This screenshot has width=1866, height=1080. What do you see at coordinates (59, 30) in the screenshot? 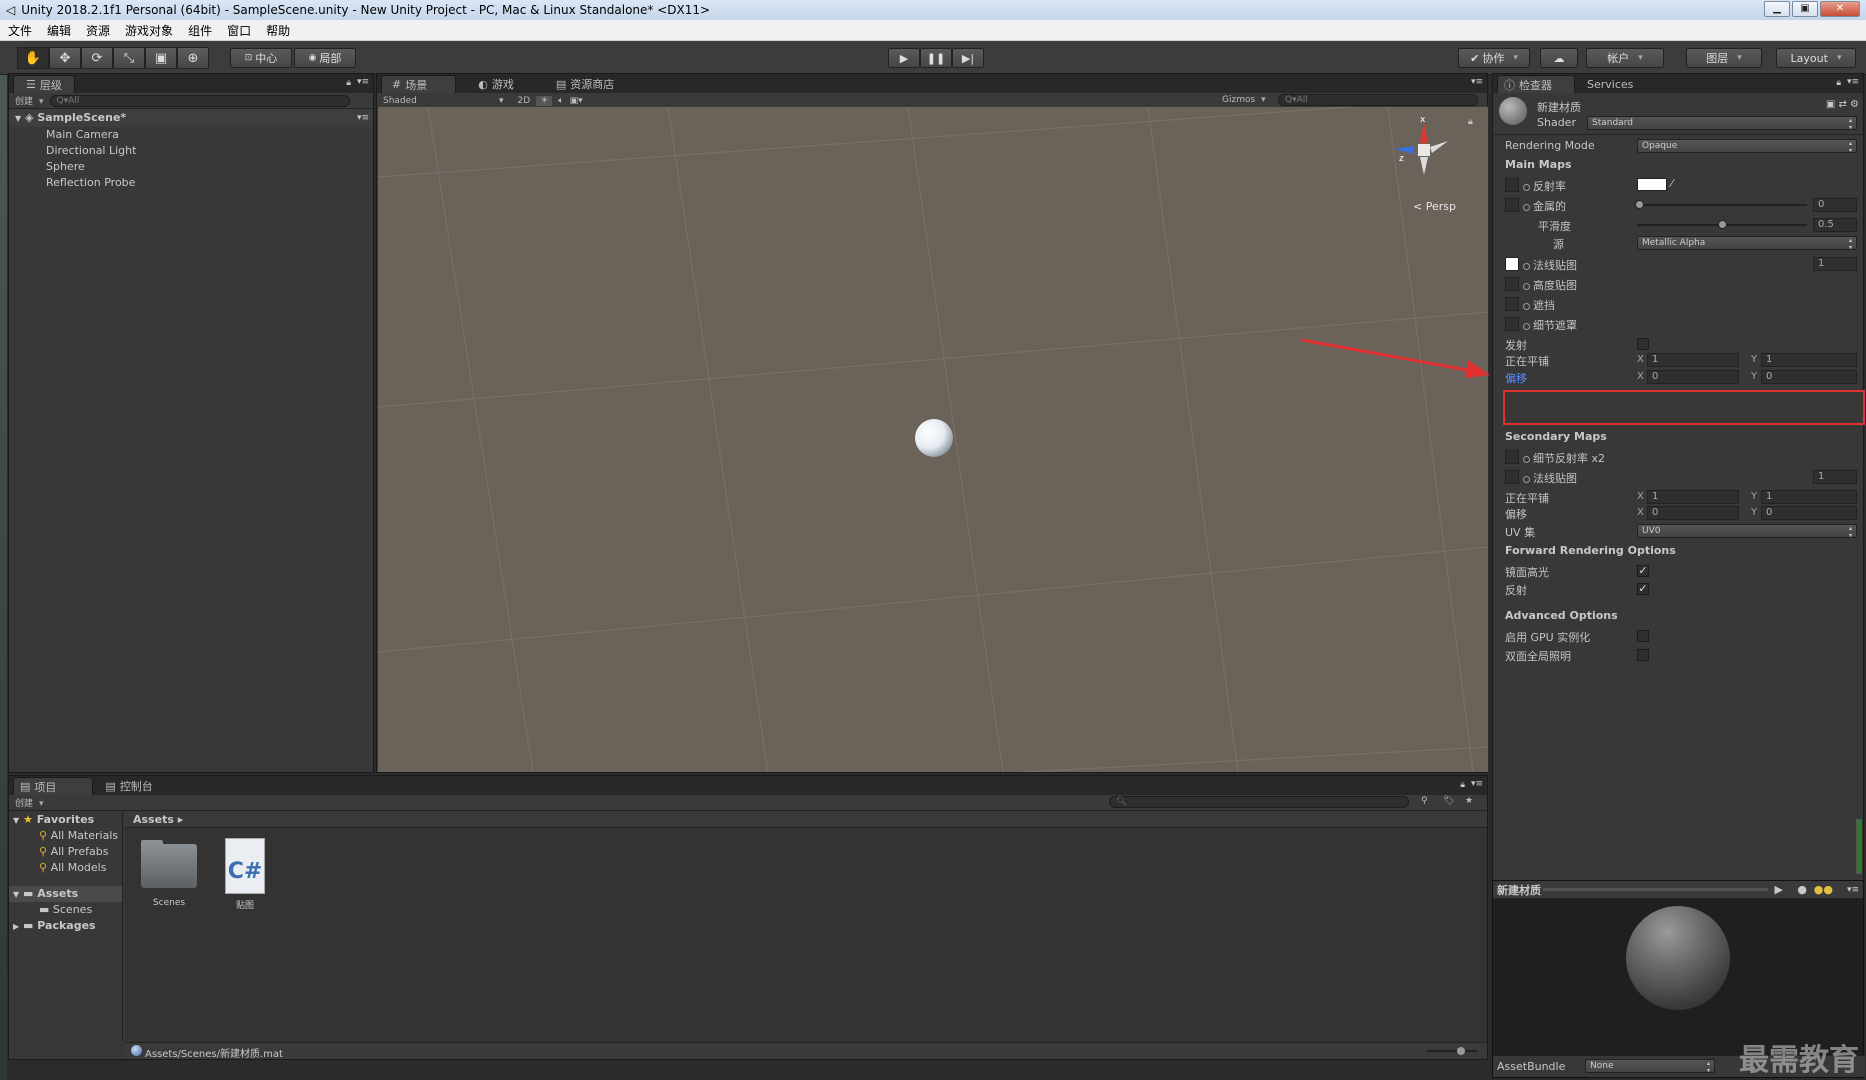
I see `menu-edit: 编辑` at bounding box center [59, 30].